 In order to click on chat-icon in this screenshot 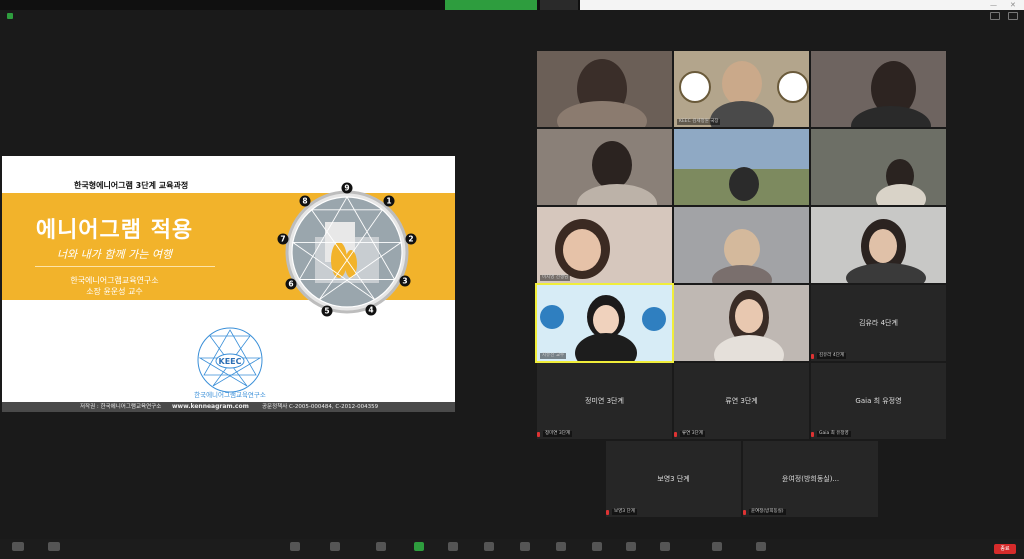, I will do `click(381, 546)`.